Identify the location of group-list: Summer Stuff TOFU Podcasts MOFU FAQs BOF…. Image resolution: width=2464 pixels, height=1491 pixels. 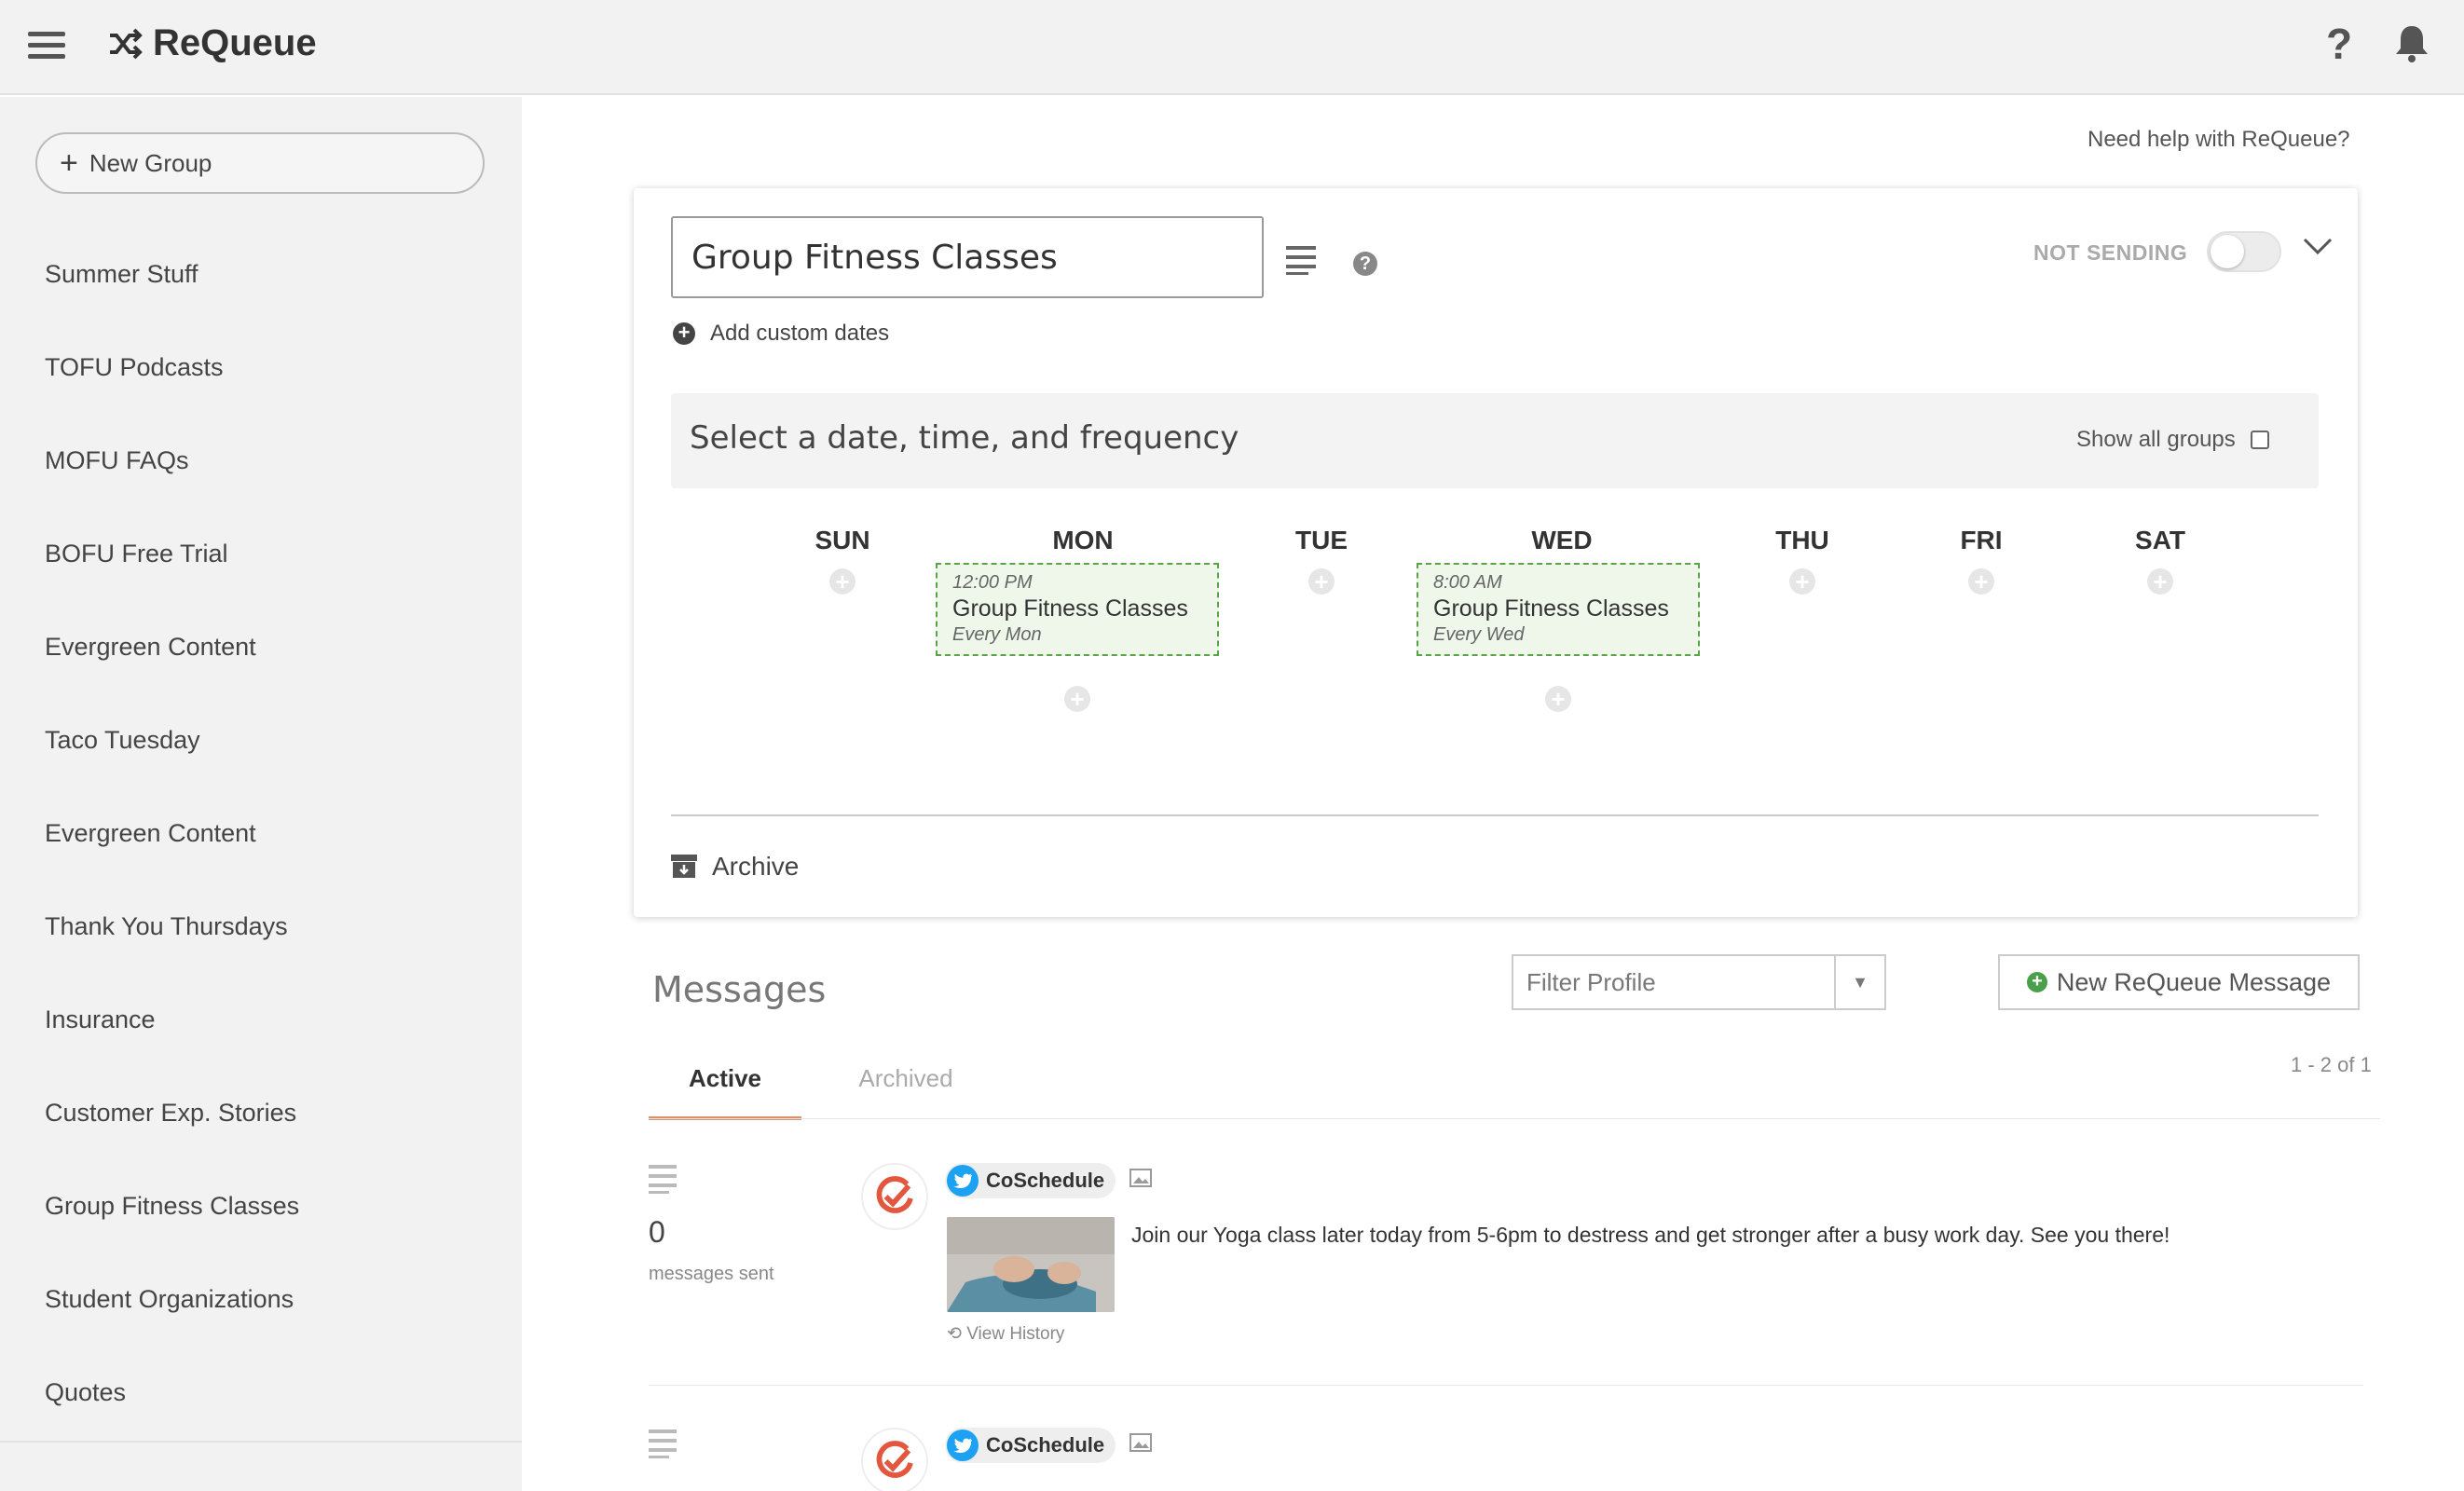
(268, 833).